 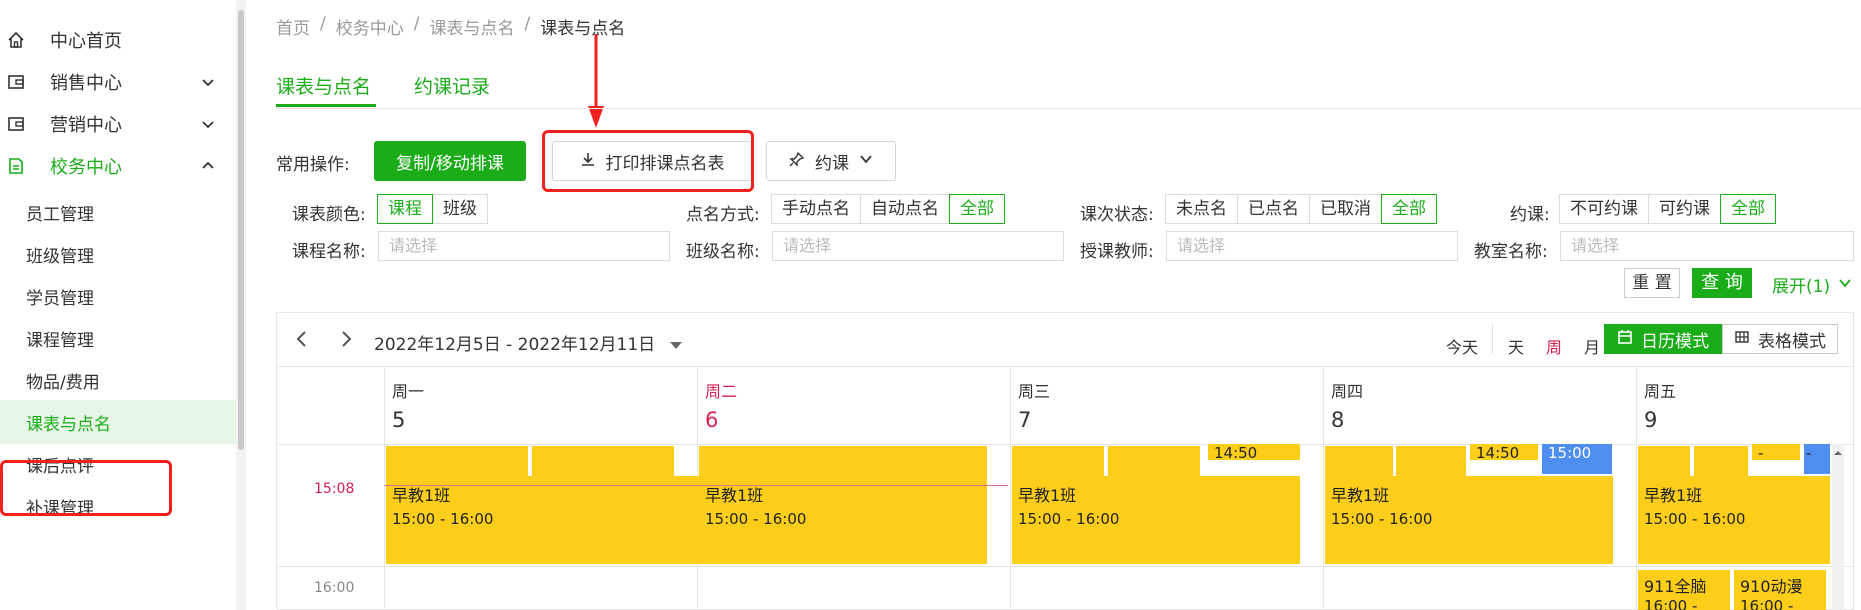 I want to click on day-date: 6, so click(x=712, y=420).